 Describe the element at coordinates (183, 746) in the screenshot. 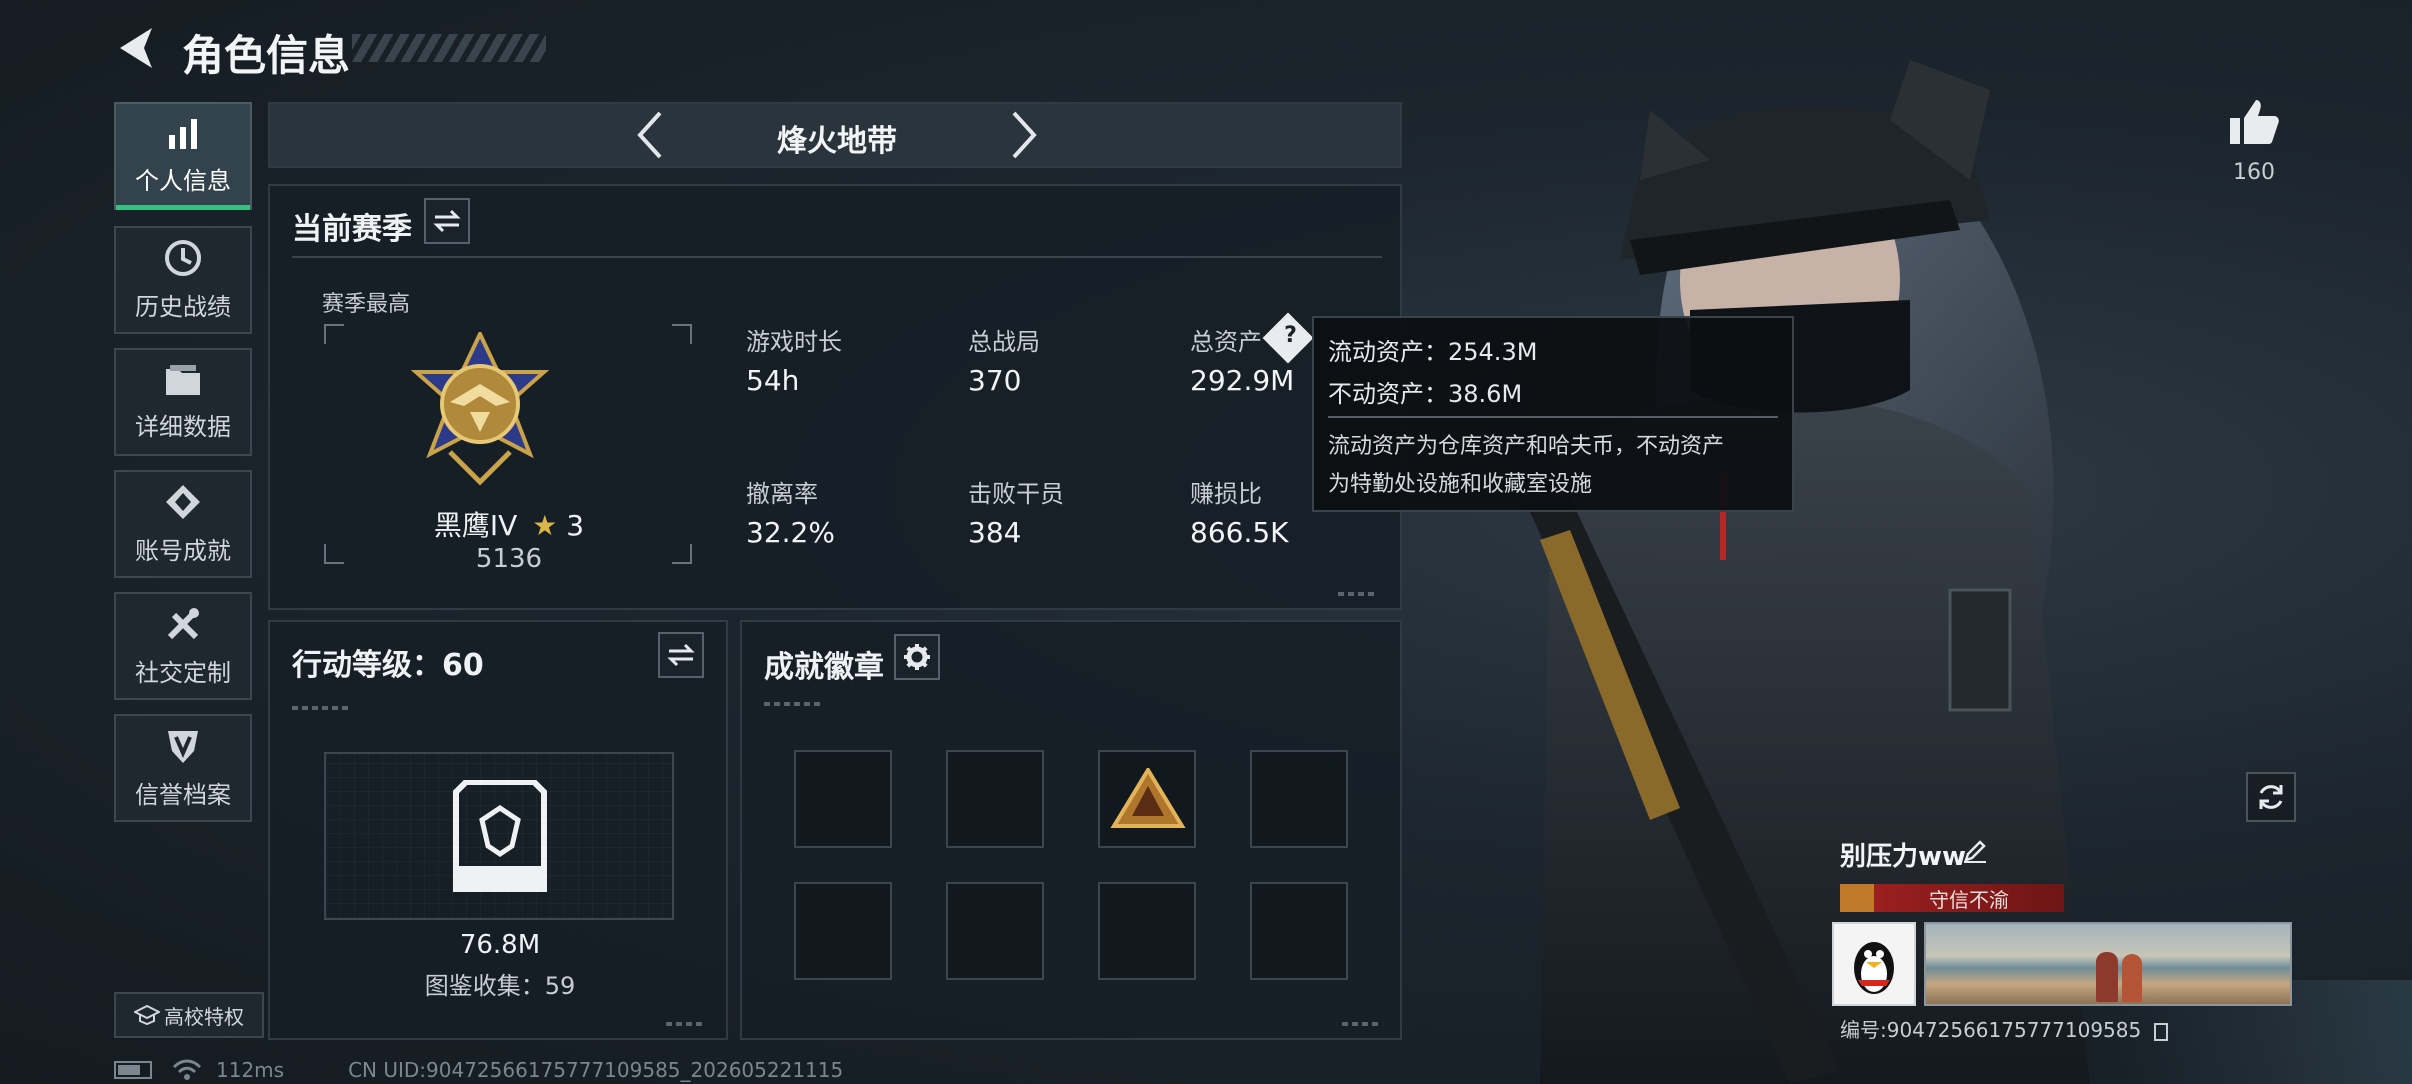

I see `shield-icon` at that location.